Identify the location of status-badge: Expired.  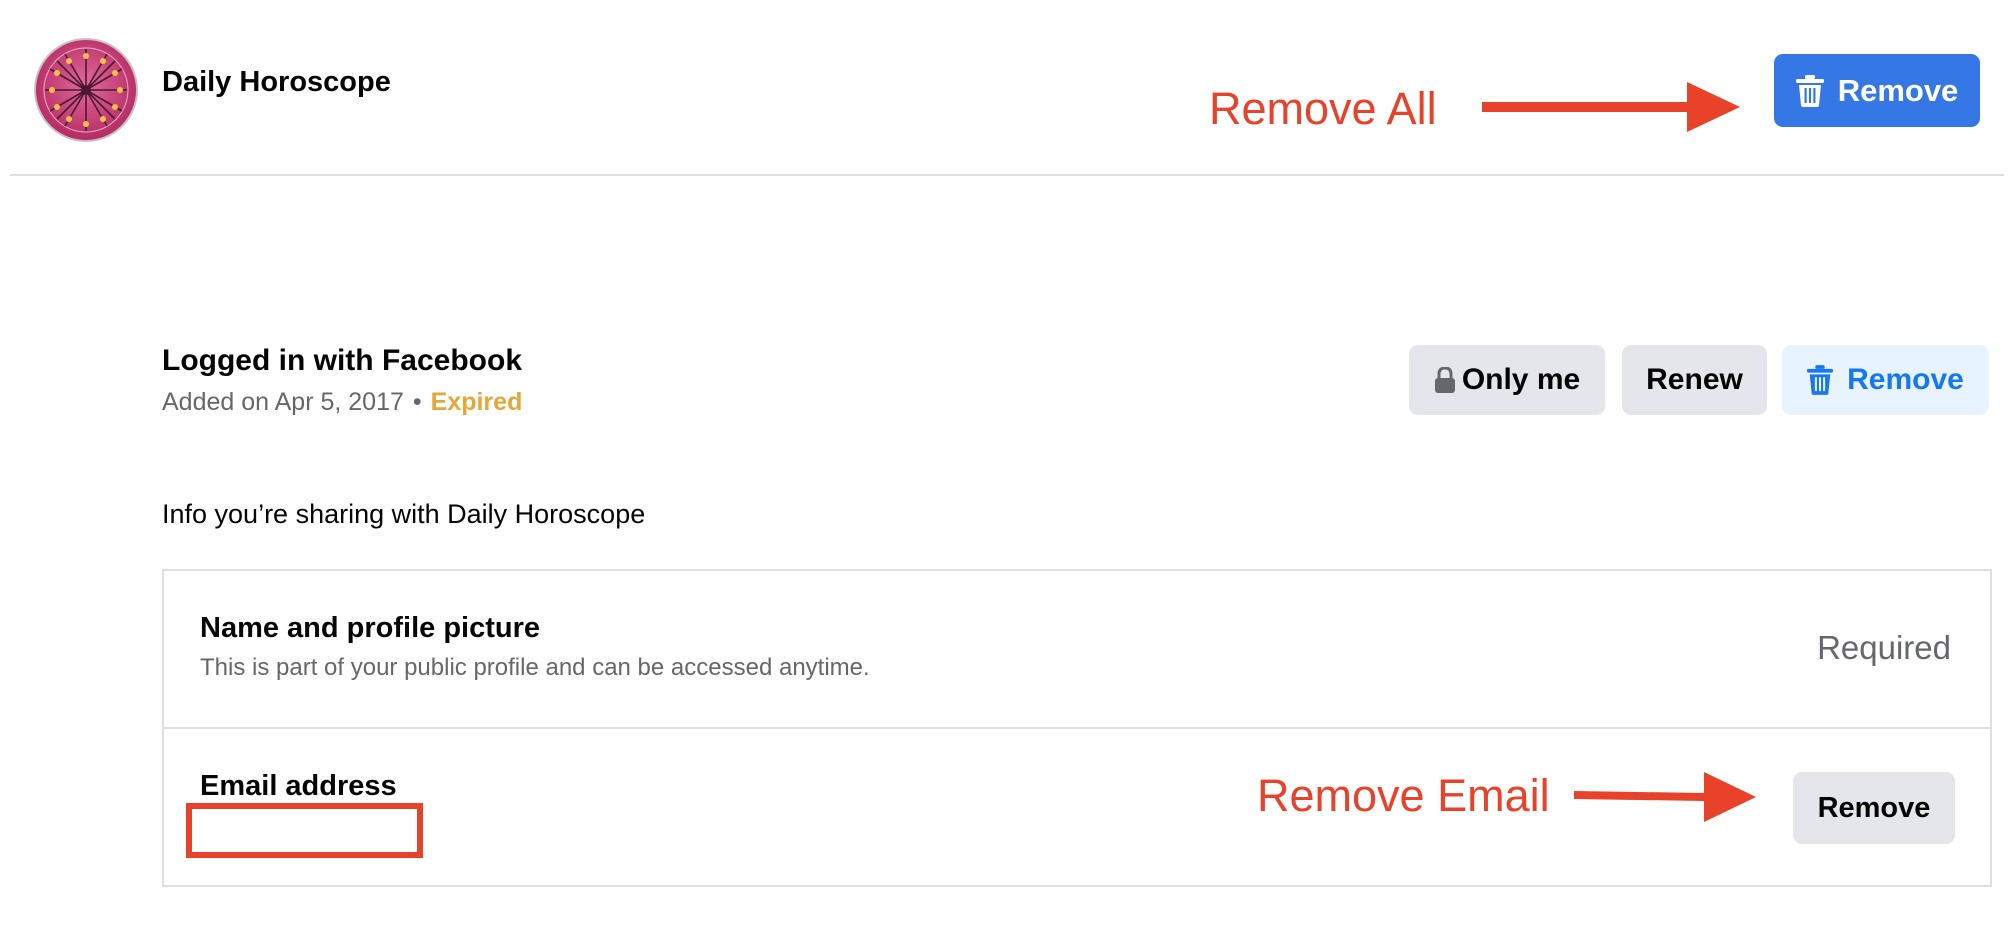
(476, 402).